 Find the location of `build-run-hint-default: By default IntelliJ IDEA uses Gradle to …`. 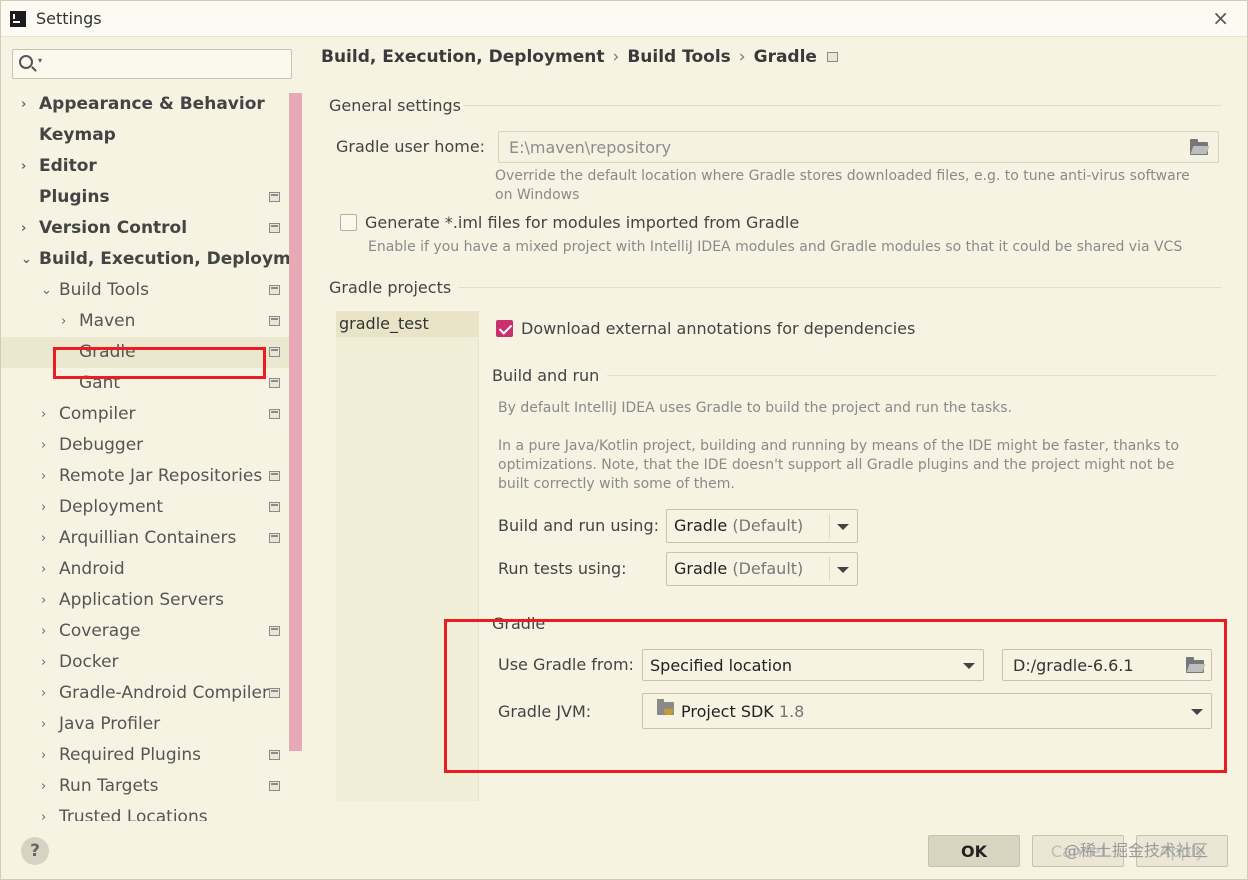

build-run-hint-default: By default IntelliJ IDEA uses Gradle to … is located at coordinates (755, 408).